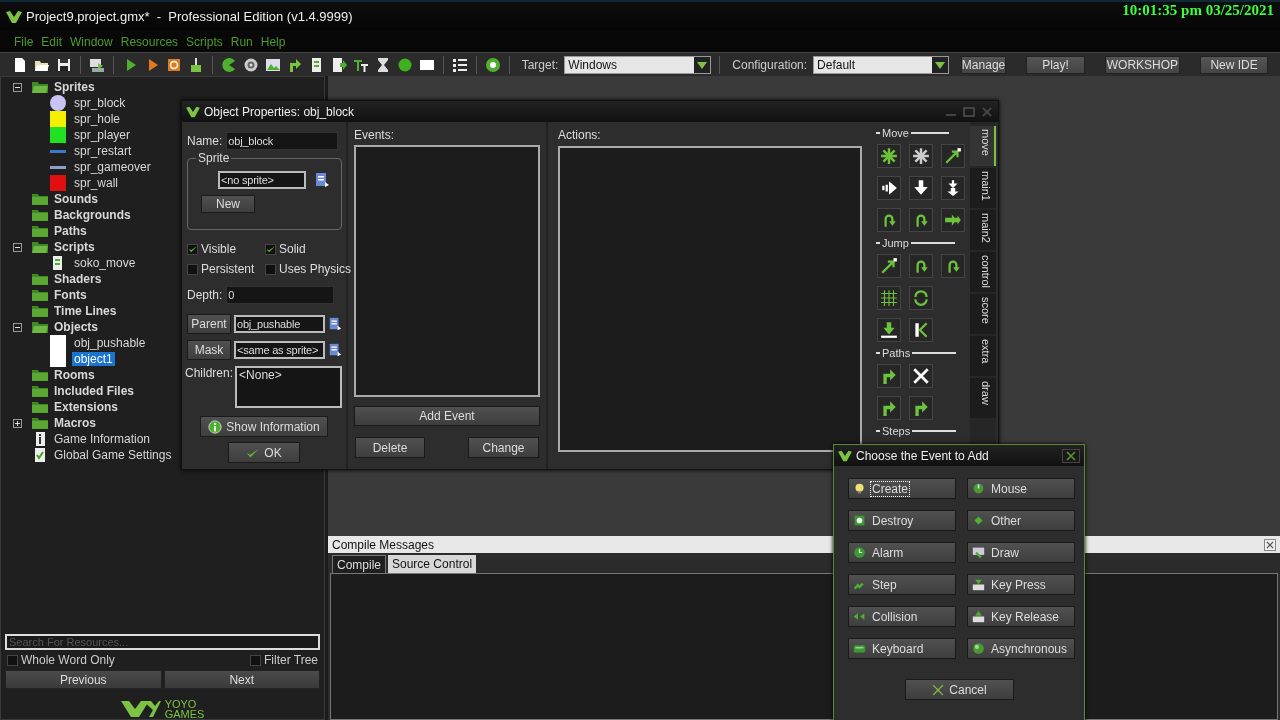 This screenshot has width=1280, height=720. Describe the element at coordinates (1021, 488) in the screenshot. I see `event-button: Mouse` at that location.